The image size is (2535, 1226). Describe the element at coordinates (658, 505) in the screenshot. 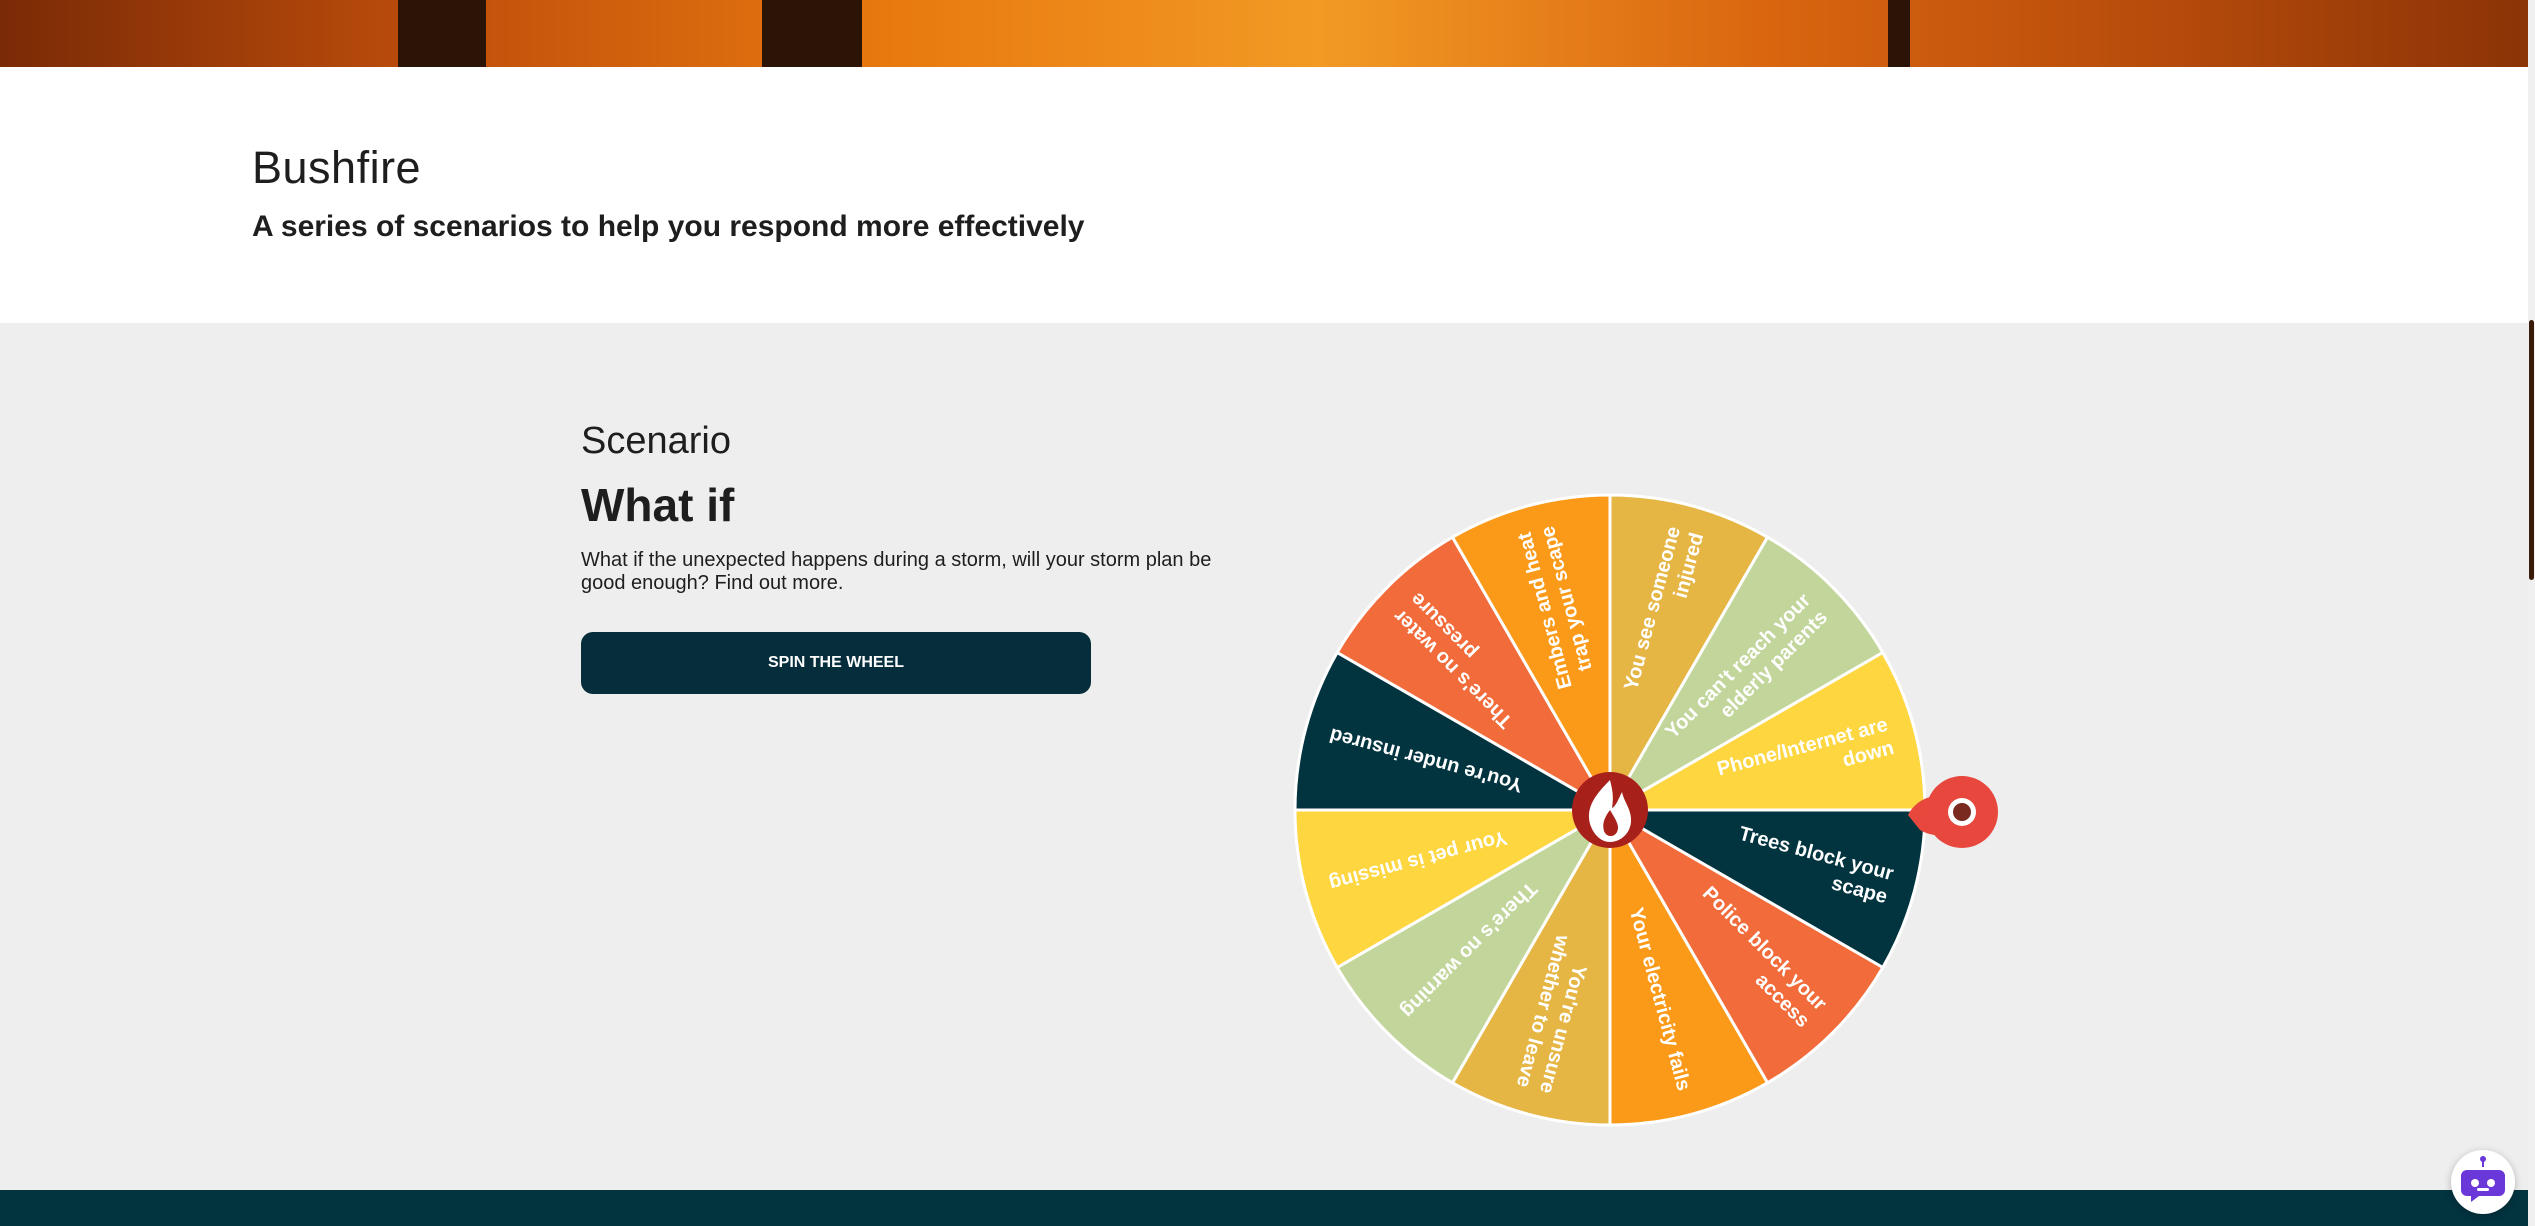

I see `scenario-heading: What if` at that location.